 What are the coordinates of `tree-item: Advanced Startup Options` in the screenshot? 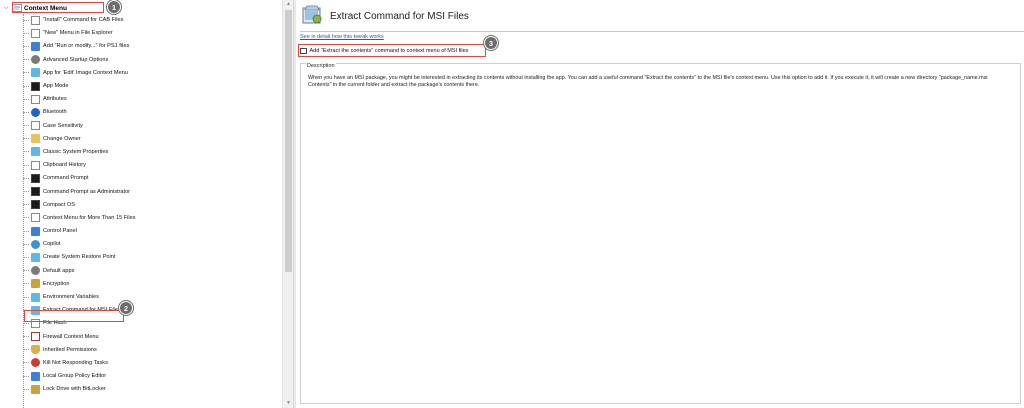 It's located at (79, 59).